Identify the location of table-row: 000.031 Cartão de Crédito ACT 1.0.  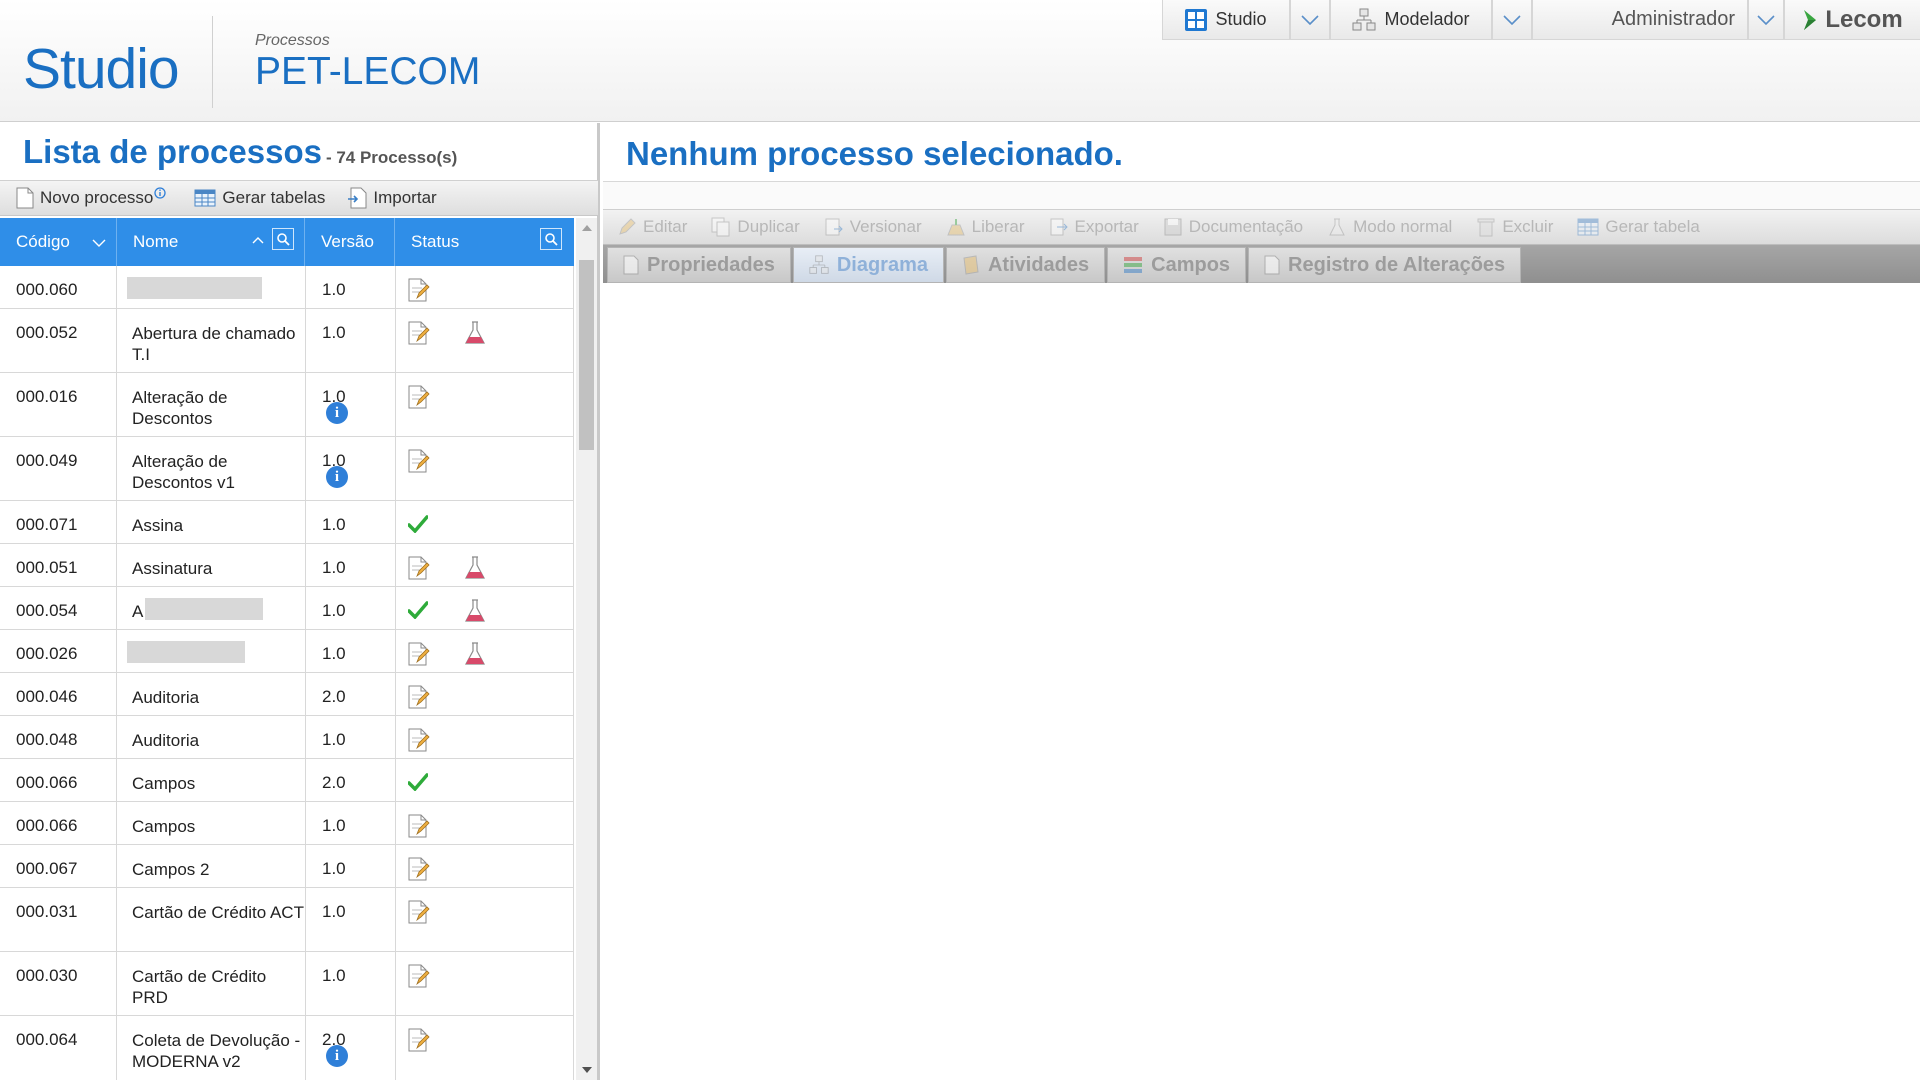
(287, 920).